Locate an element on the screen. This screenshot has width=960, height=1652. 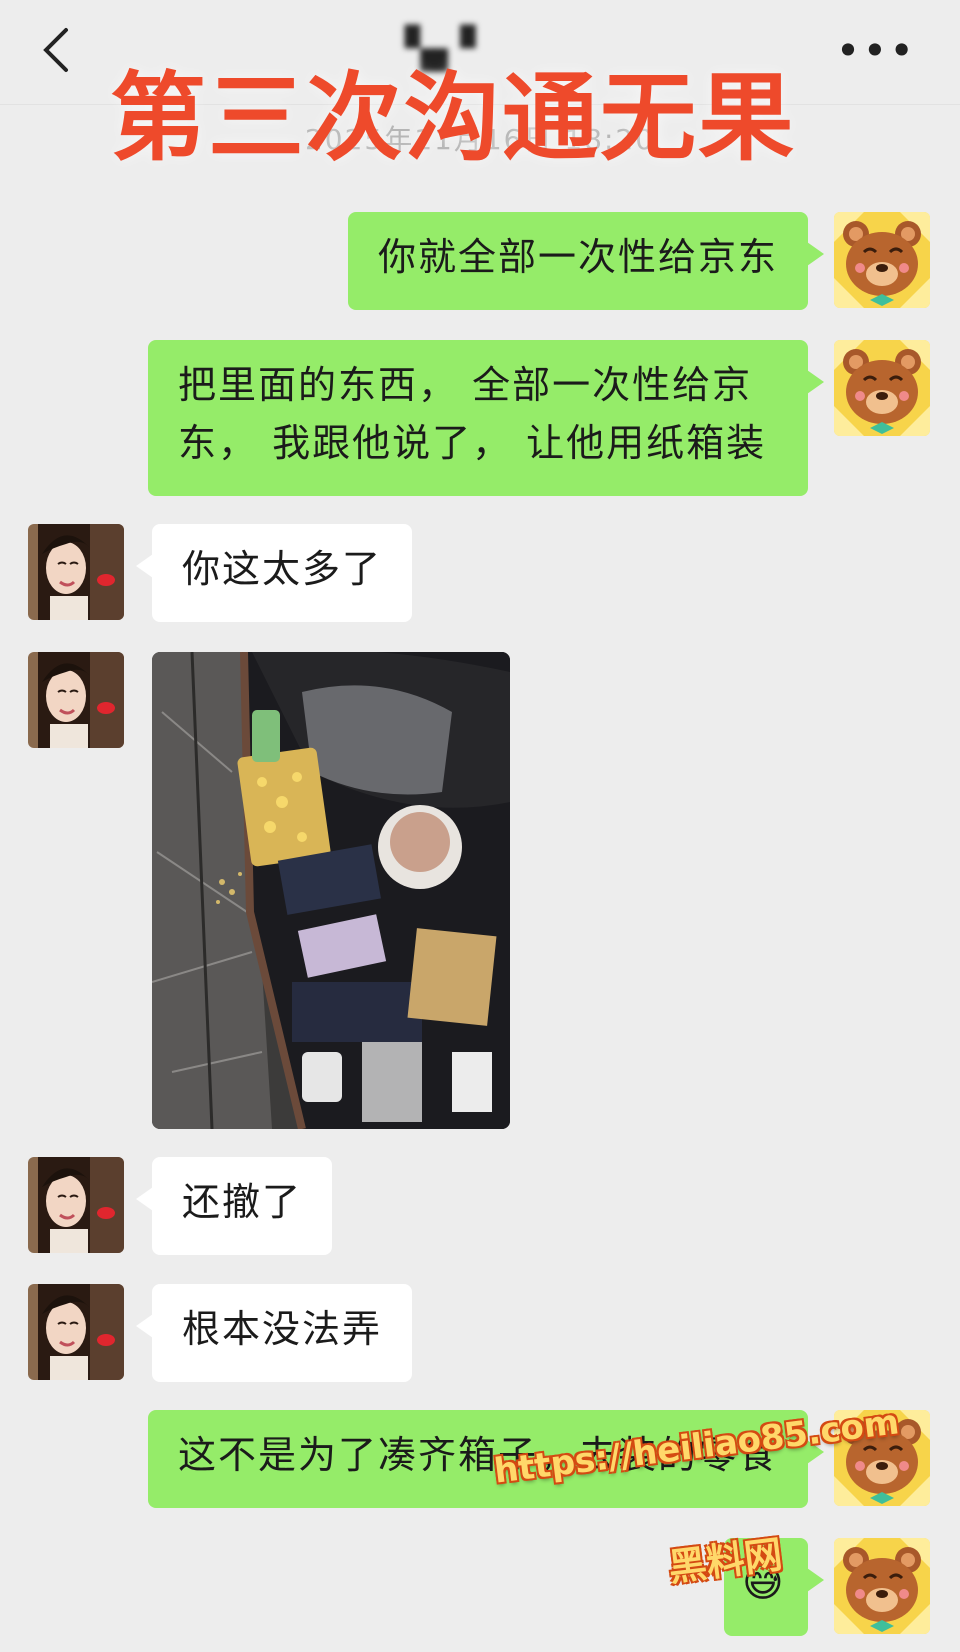
photo-suitcase is located at coordinates (331, 890).